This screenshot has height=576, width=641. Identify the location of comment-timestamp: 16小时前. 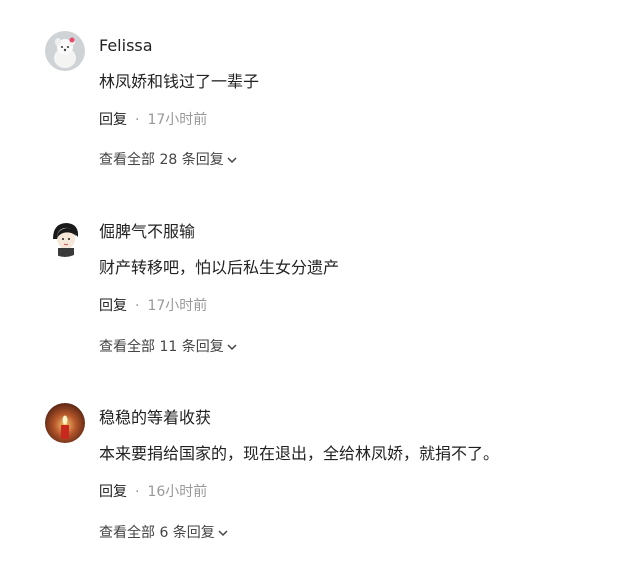
(177, 492).